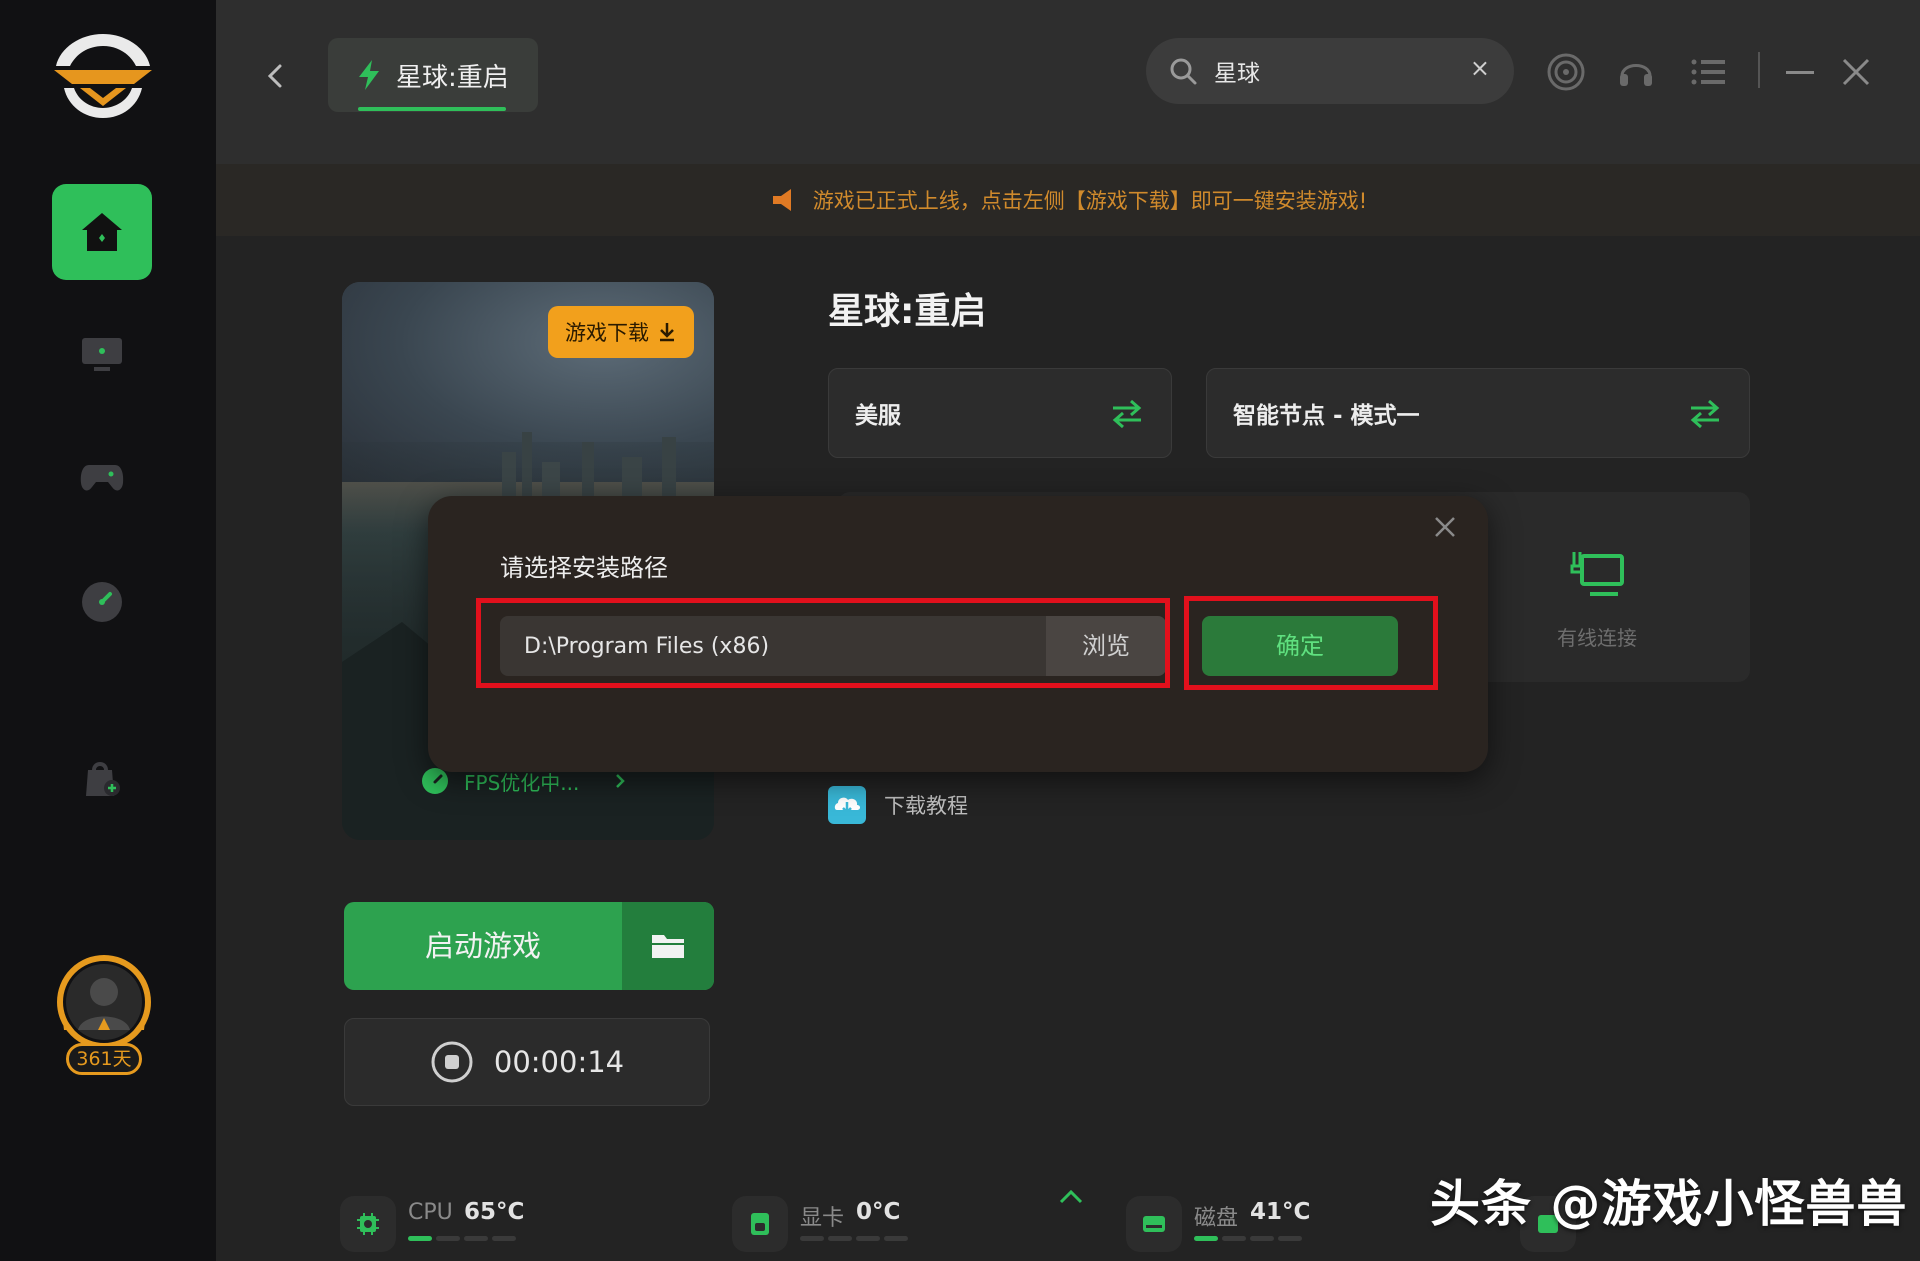 This screenshot has width=1920, height=1261. I want to click on download-tutorial-link: 下载教程, so click(898, 805).